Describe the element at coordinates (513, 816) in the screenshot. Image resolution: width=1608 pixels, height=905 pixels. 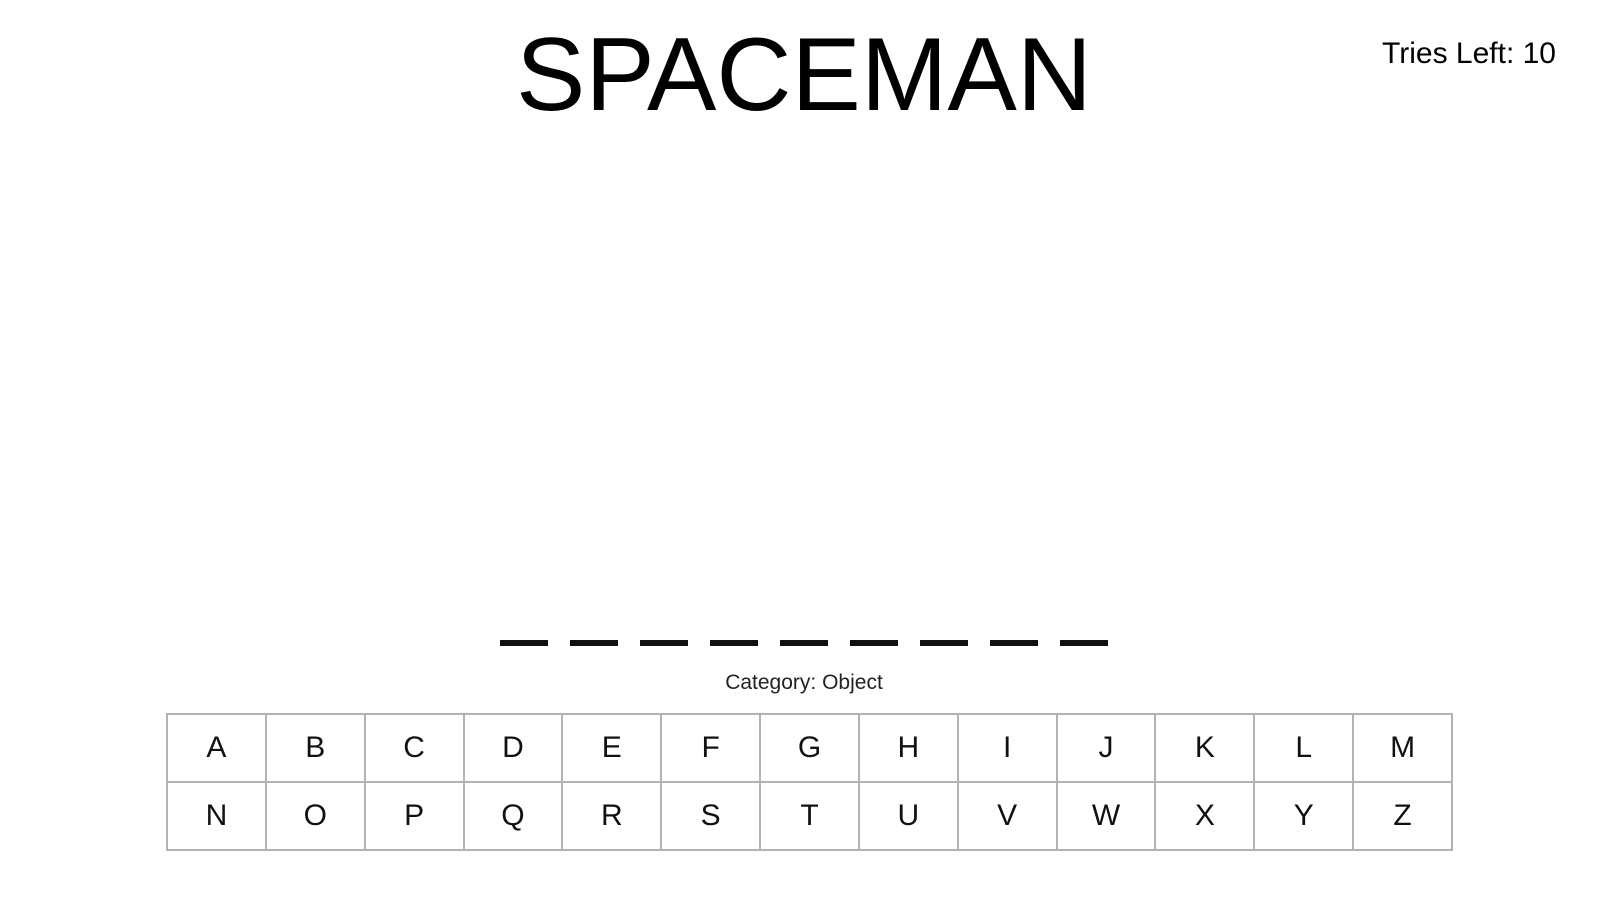
I see `letter-key-q: Q` at that location.